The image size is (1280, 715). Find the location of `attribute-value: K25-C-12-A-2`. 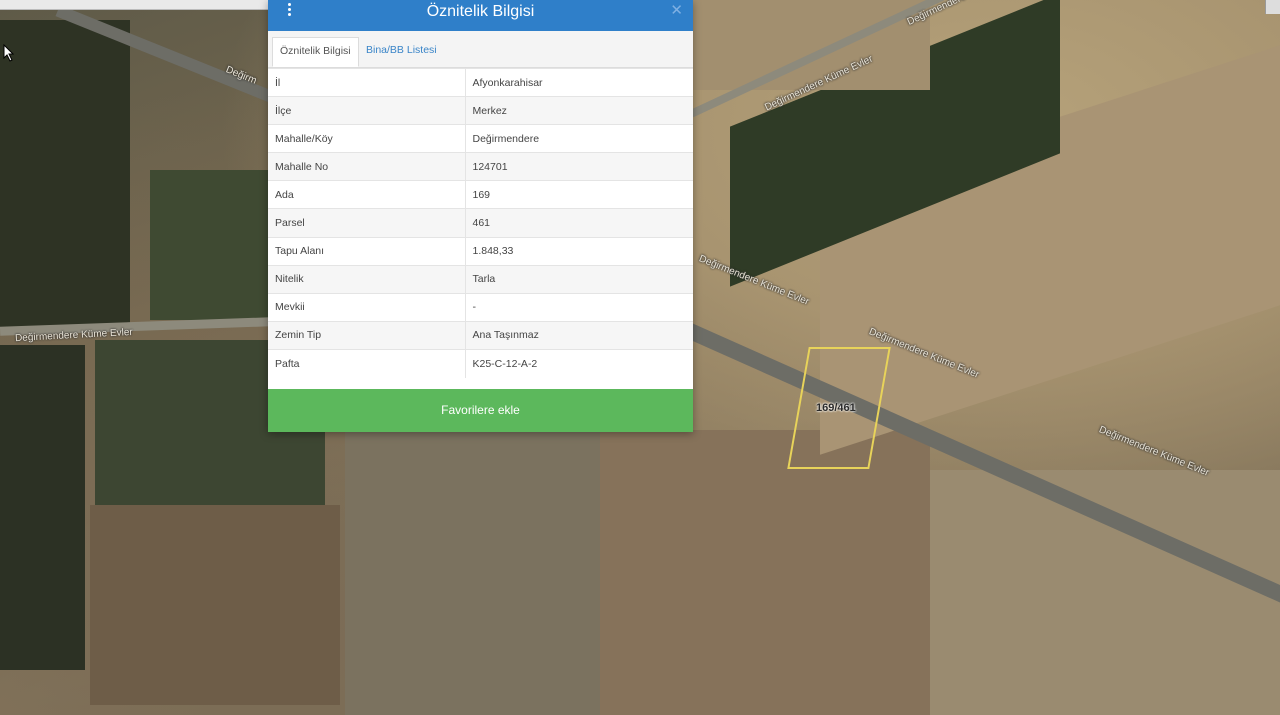

attribute-value: K25-C-12-A-2 is located at coordinates (579, 363).